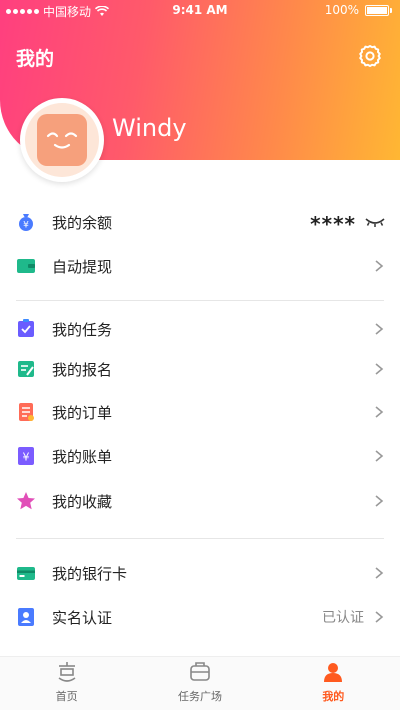  I want to click on profile-icon, so click(333, 672).